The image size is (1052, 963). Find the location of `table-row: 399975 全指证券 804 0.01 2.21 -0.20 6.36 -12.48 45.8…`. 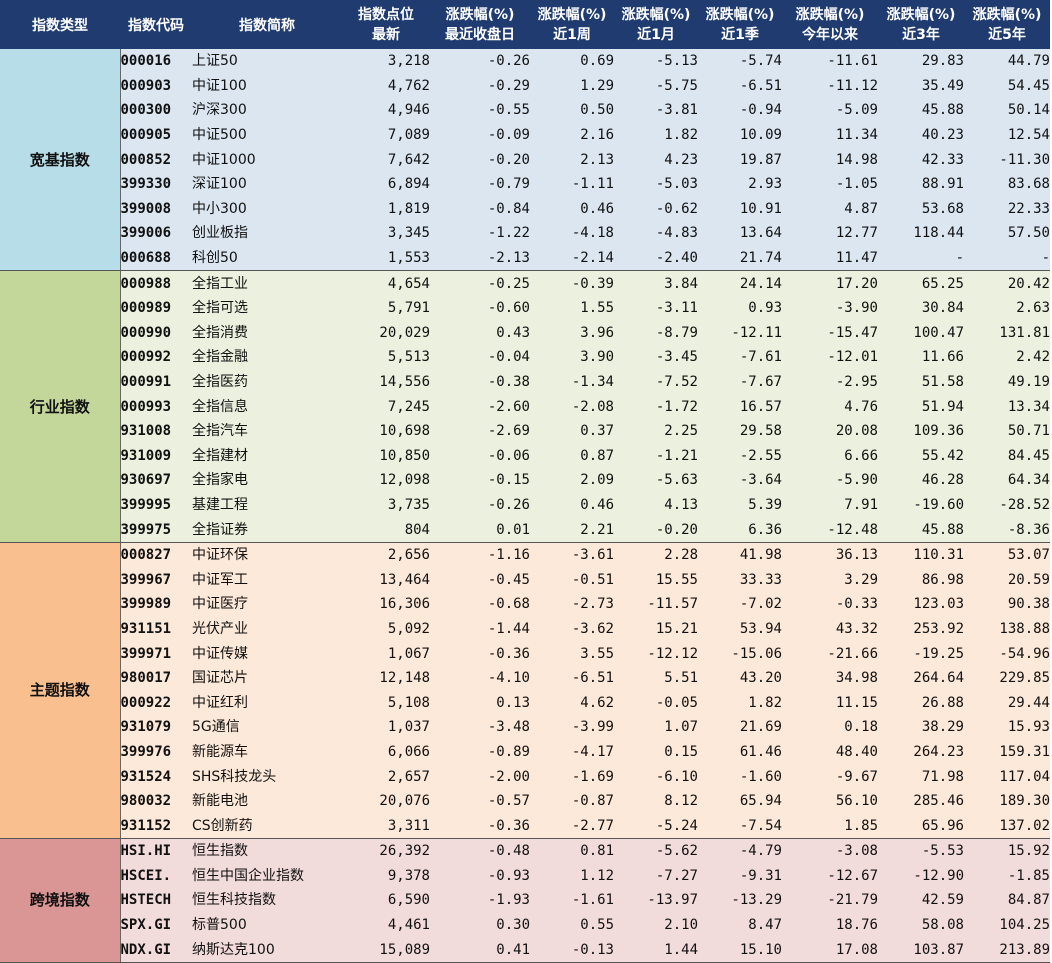

table-row: 399975 全指证券 804 0.01 2.21 -0.20 6.36 -12.48 45.8… is located at coordinates (525, 530).